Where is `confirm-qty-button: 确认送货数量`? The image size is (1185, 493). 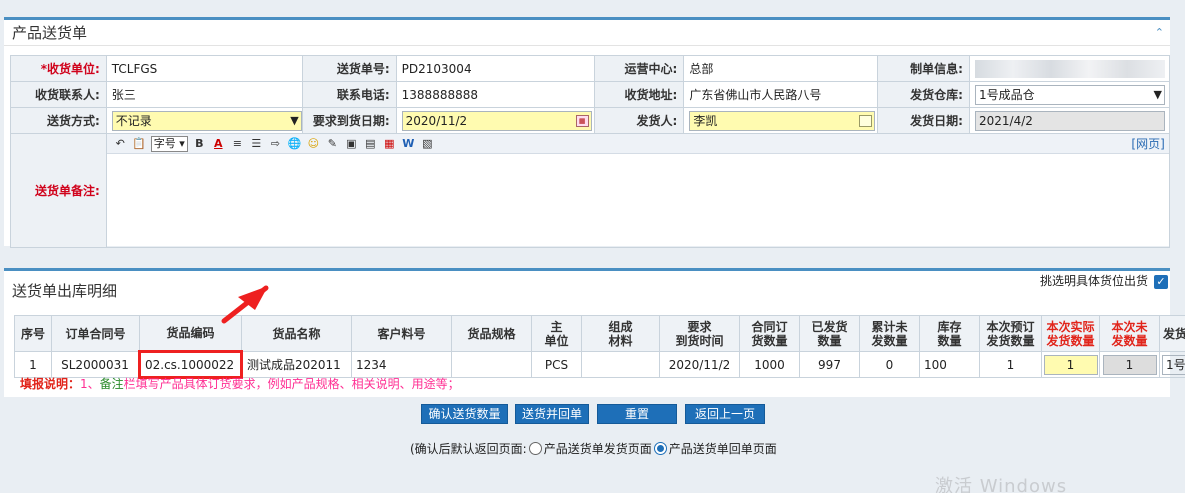
confirm-qty-button: 确认送货数量 is located at coordinates (464, 414).